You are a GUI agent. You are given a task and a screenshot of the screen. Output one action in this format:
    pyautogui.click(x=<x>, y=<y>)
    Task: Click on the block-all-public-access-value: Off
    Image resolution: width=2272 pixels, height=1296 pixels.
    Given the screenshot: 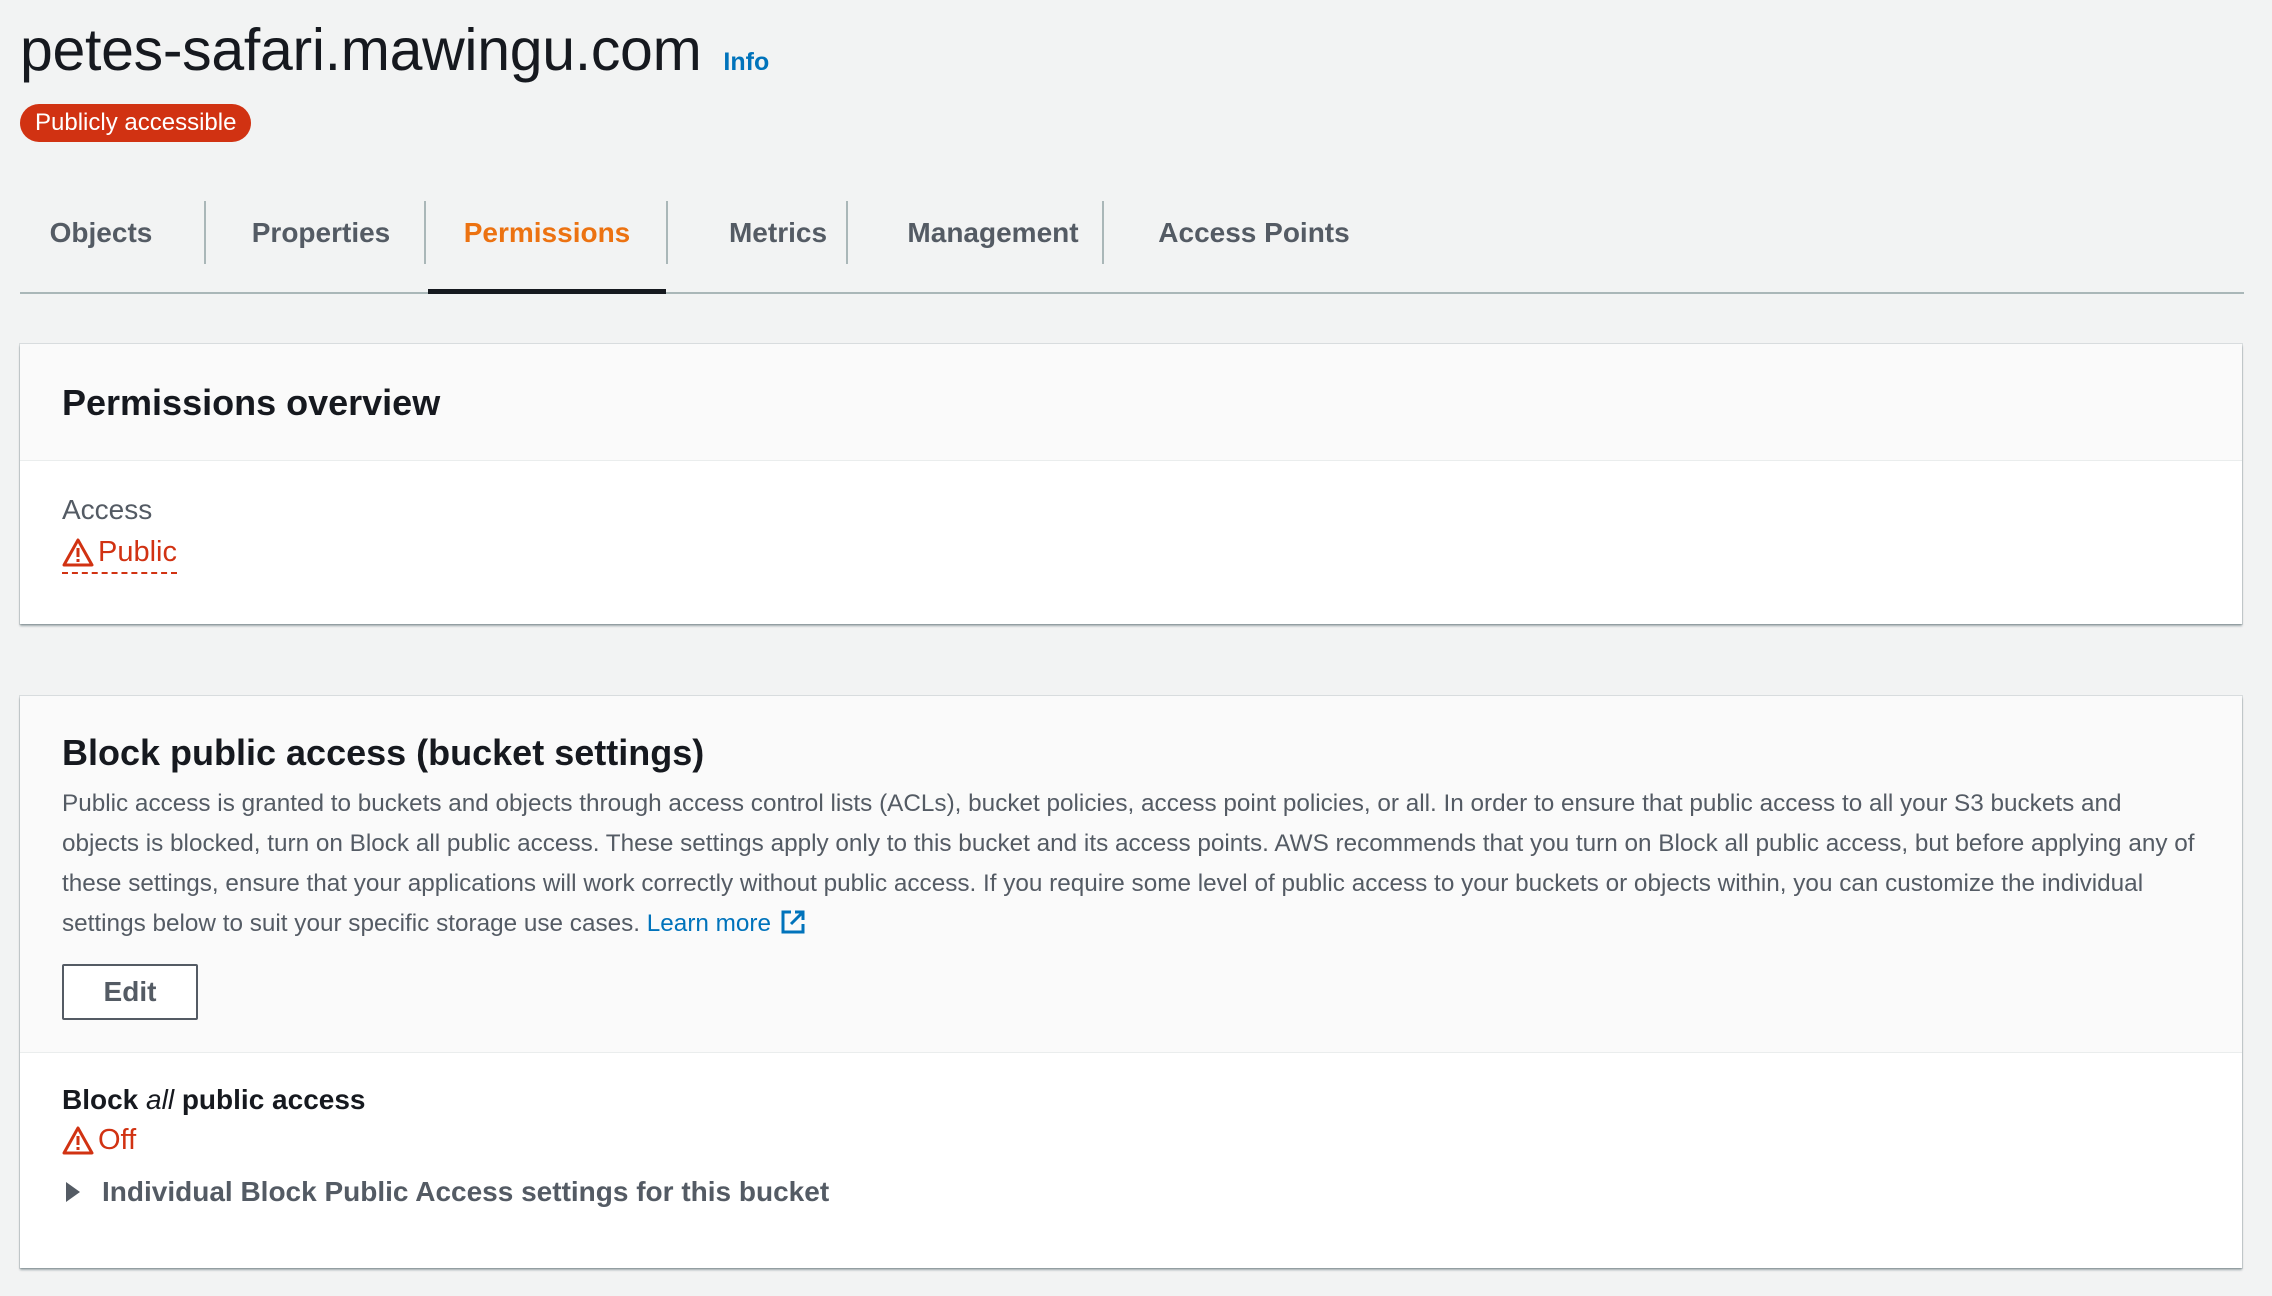 What is the action you would take?
    pyautogui.click(x=99, y=1140)
    